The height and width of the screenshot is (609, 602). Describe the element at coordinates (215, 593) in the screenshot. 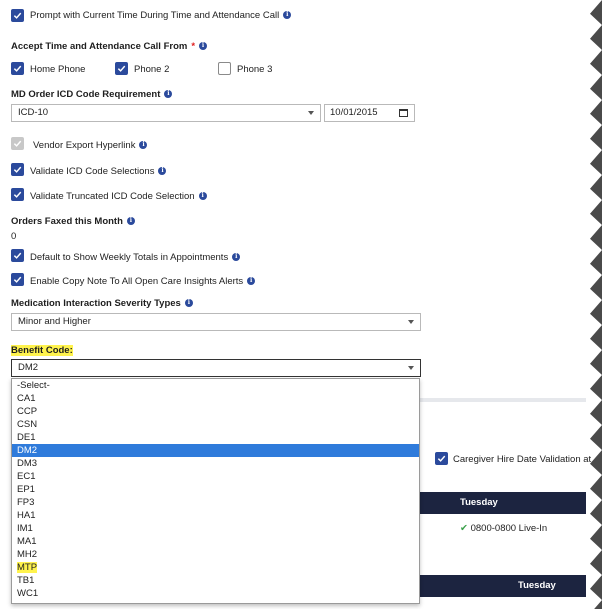

I see `benefit-option: WC1` at that location.